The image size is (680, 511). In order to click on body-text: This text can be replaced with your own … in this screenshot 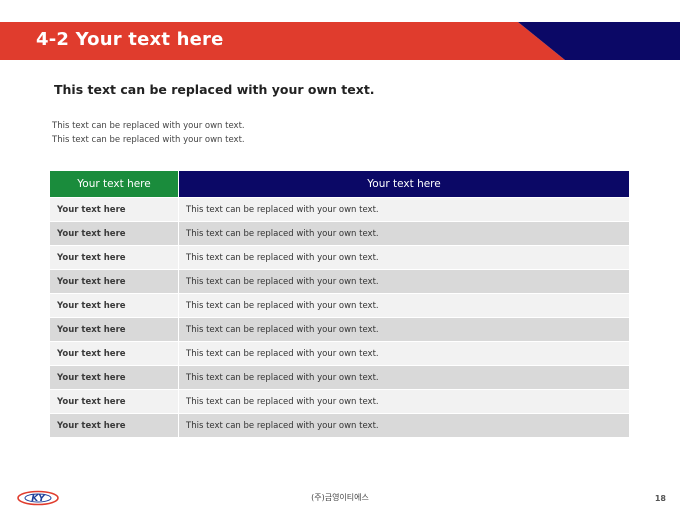, I will do `click(148, 133)`.